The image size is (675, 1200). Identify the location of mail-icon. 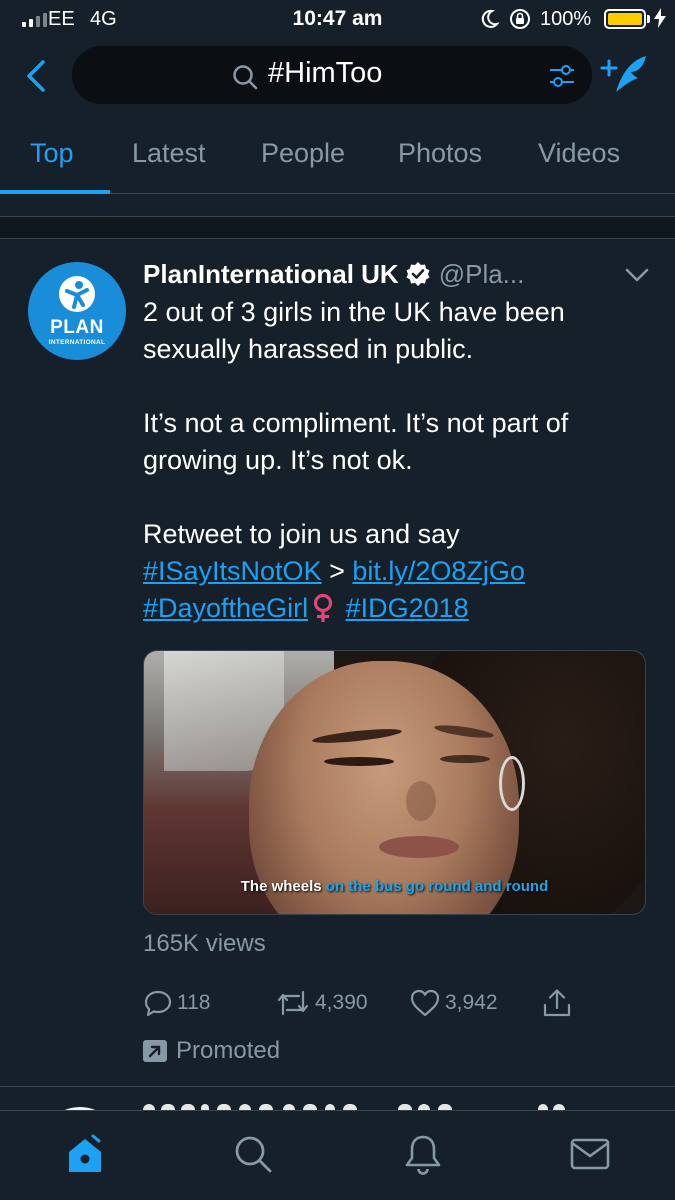
(590, 1154).